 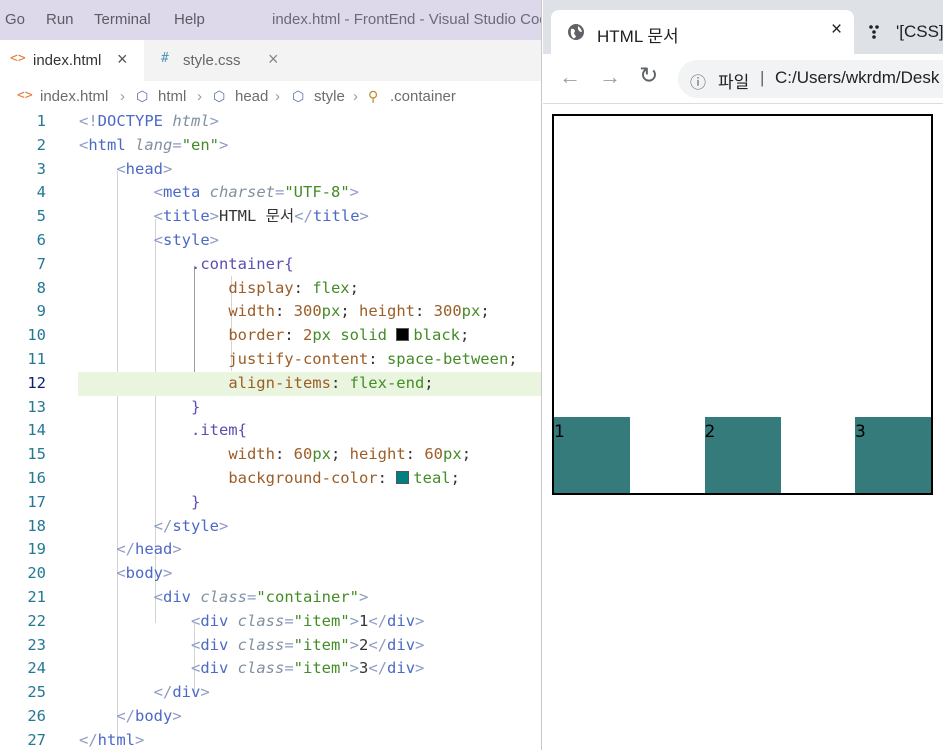 What do you see at coordinates (271, 455) in the screenshot?
I see `code-line: 15 width: 60px; height: 60px;` at bounding box center [271, 455].